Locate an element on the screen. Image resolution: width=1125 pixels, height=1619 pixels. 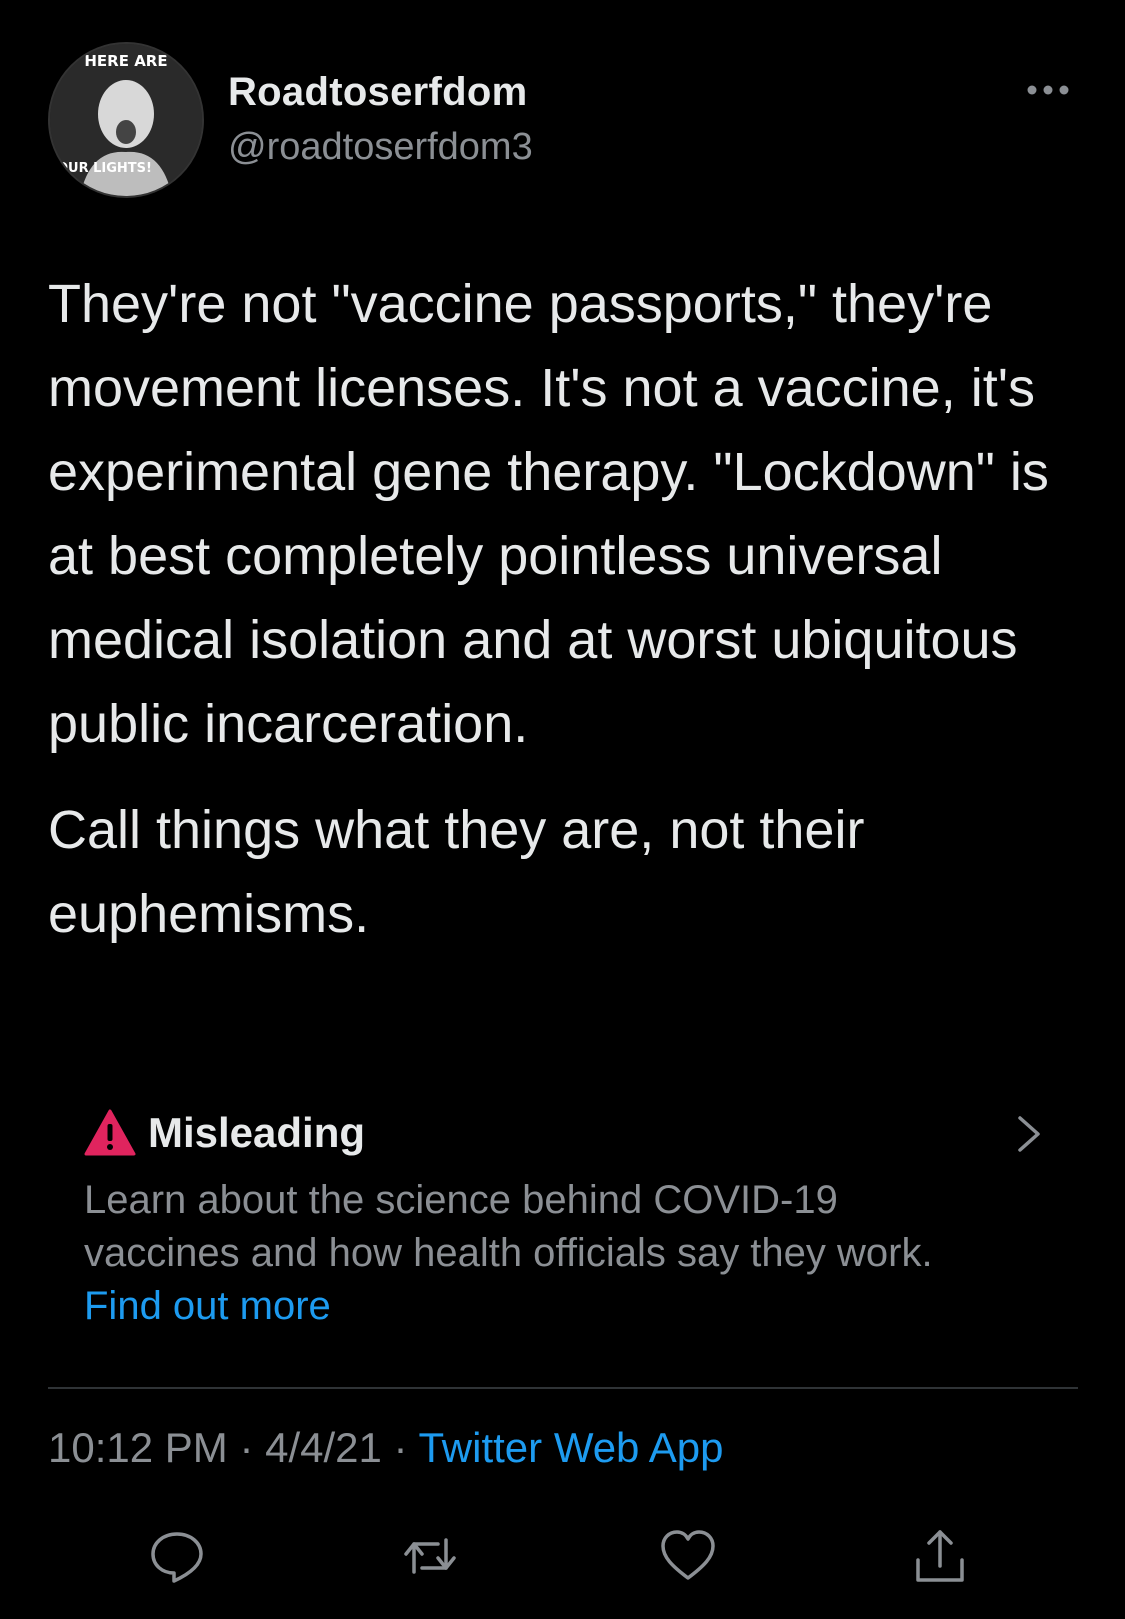
tweet-meta: 10:12 PM · 4/4/21 · Twitter Web App is located at coordinates (386, 1448).